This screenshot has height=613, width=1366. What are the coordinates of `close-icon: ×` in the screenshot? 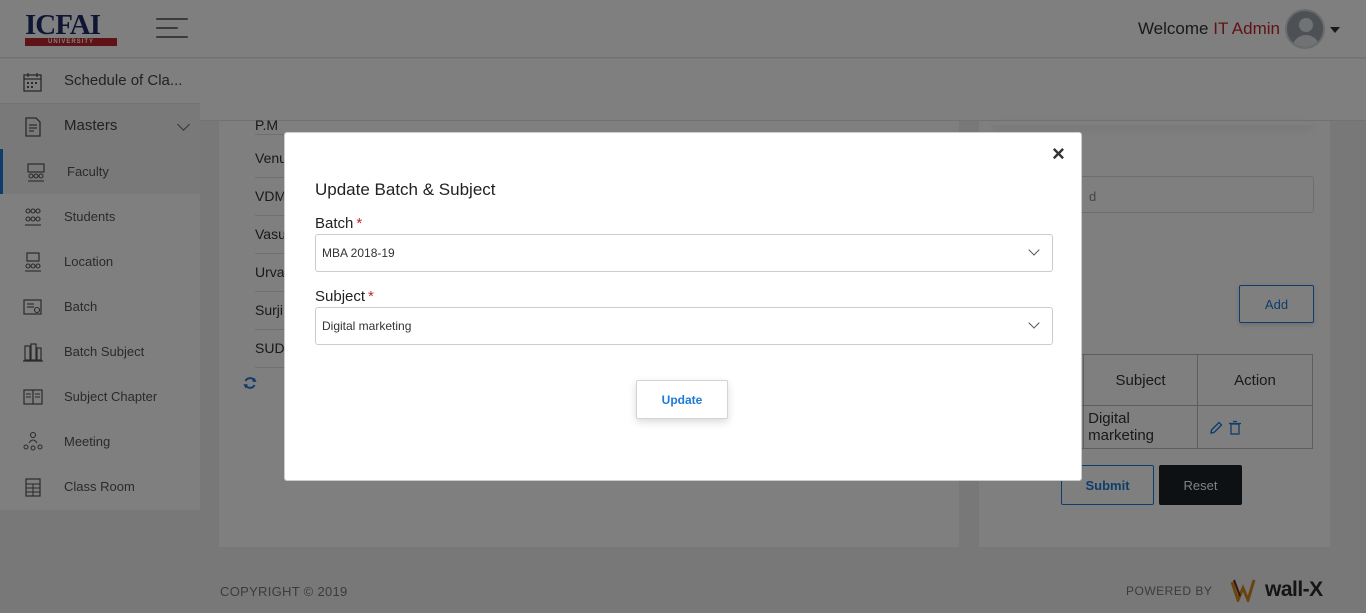 It's located at (1058, 154).